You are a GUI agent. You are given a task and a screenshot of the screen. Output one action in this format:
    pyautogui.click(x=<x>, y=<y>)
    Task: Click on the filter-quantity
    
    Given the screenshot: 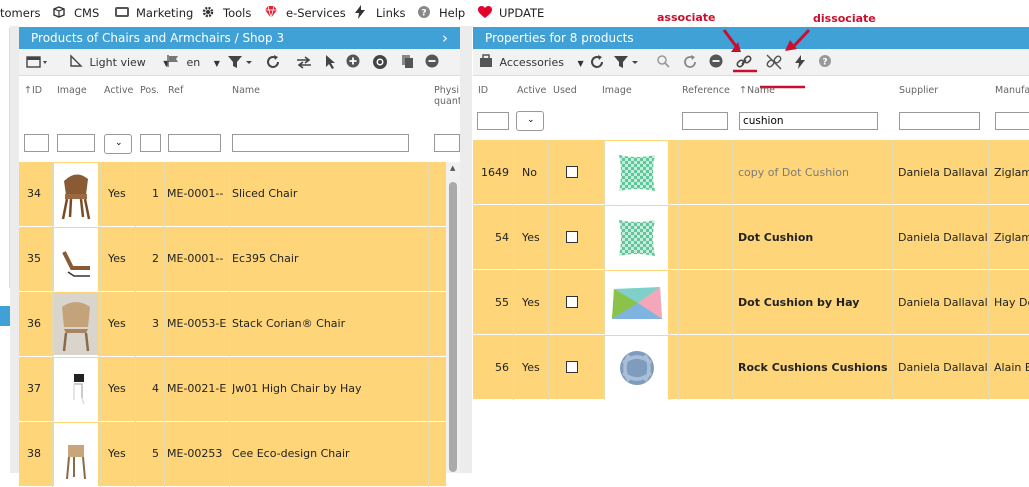 What is the action you would take?
    pyautogui.click(x=447, y=143)
    